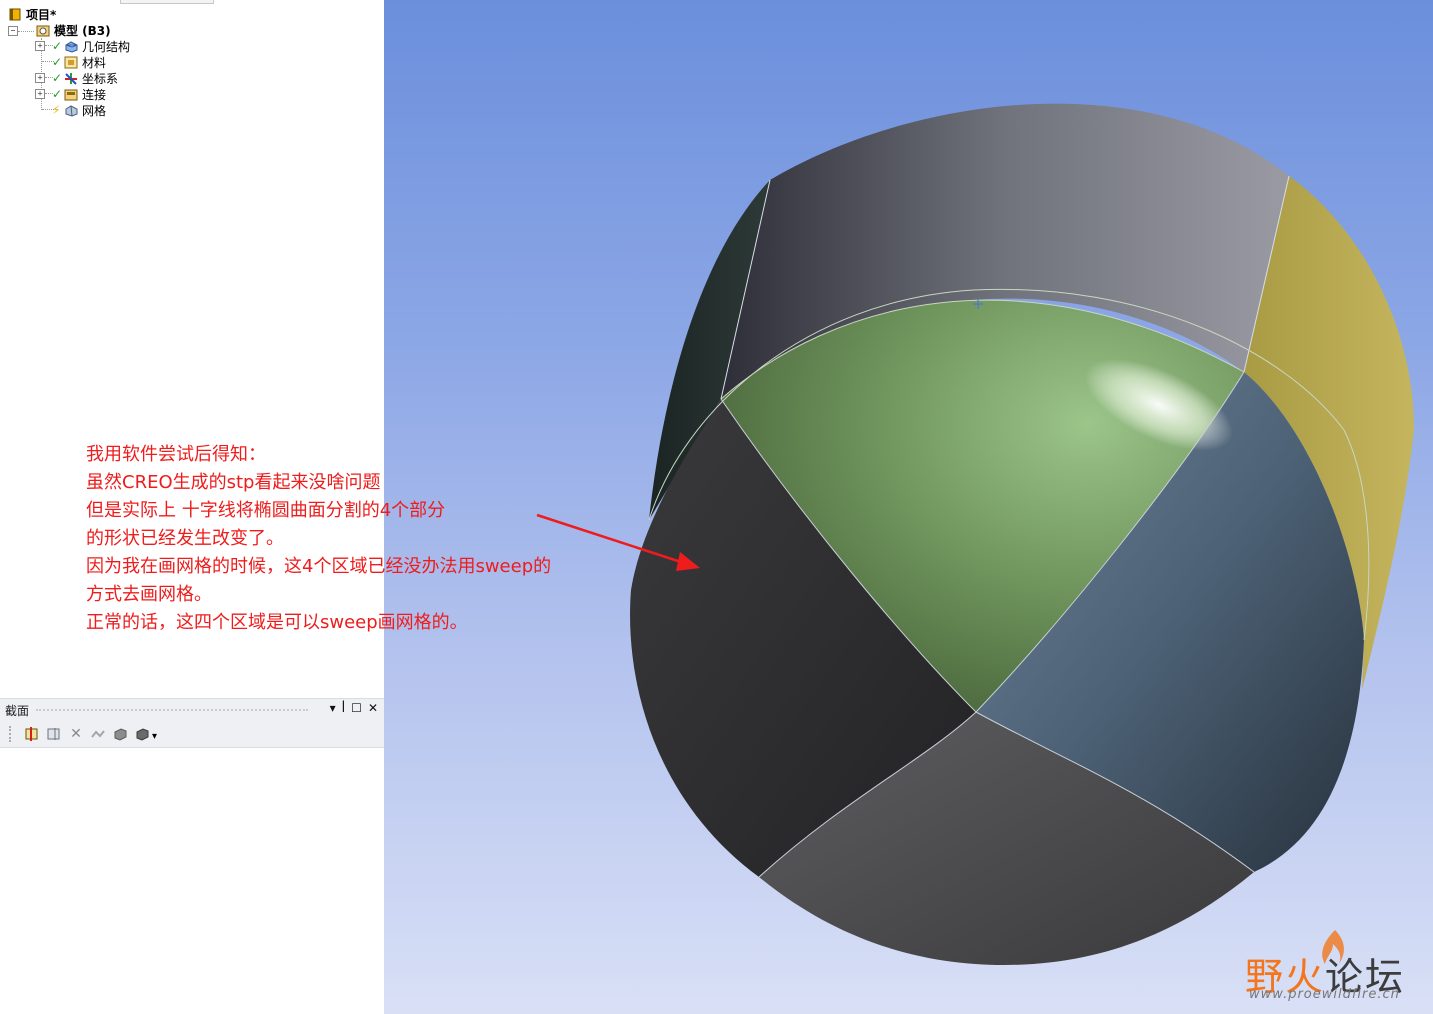 This screenshot has height=1014, width=1433. Describe the element at coordinates (356, 708) in the screenshot. I see `maximize-icon: ☐` at that location.